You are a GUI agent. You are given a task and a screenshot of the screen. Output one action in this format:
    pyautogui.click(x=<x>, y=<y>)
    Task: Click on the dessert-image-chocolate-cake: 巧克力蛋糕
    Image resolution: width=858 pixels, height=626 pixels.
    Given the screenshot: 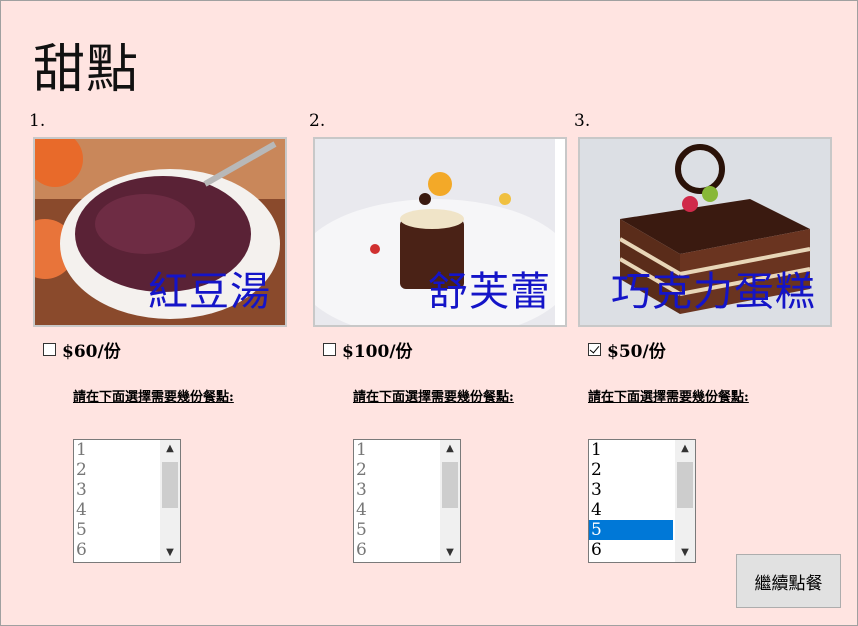 What is the action you would take?
    pyautogui.click(x=705, y=232)
    